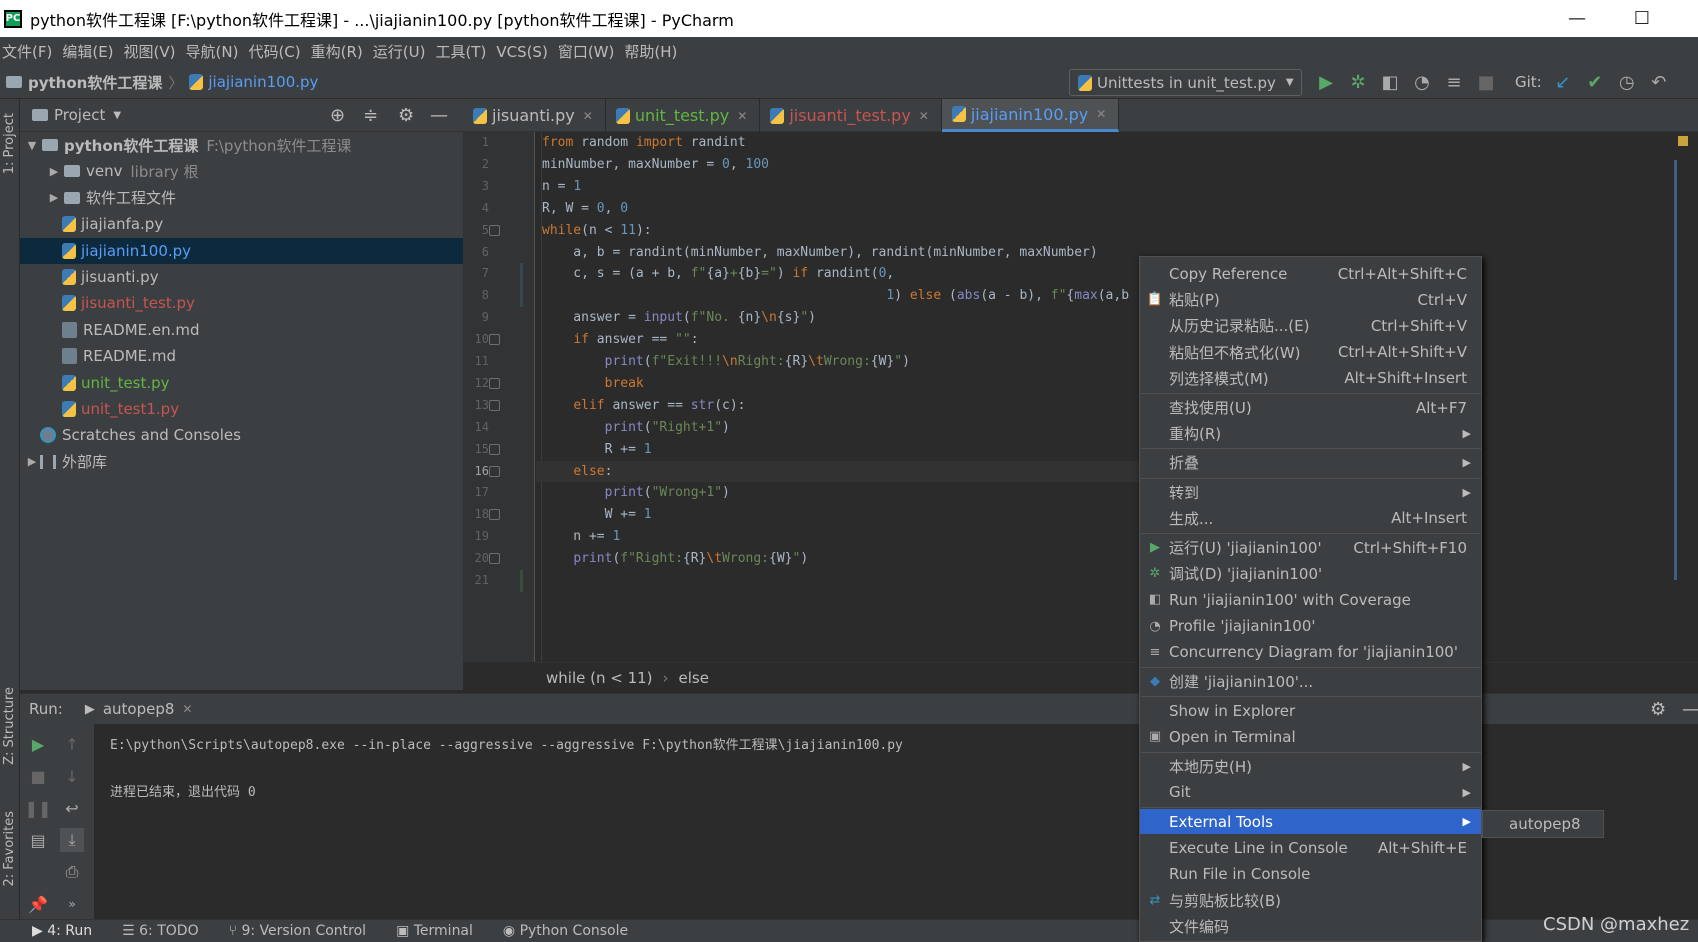 The image size is (1698, 942). Describe the element at coordinates (1390, 82) in the screenshot. I see `coverage-icon: ◧` at that location.